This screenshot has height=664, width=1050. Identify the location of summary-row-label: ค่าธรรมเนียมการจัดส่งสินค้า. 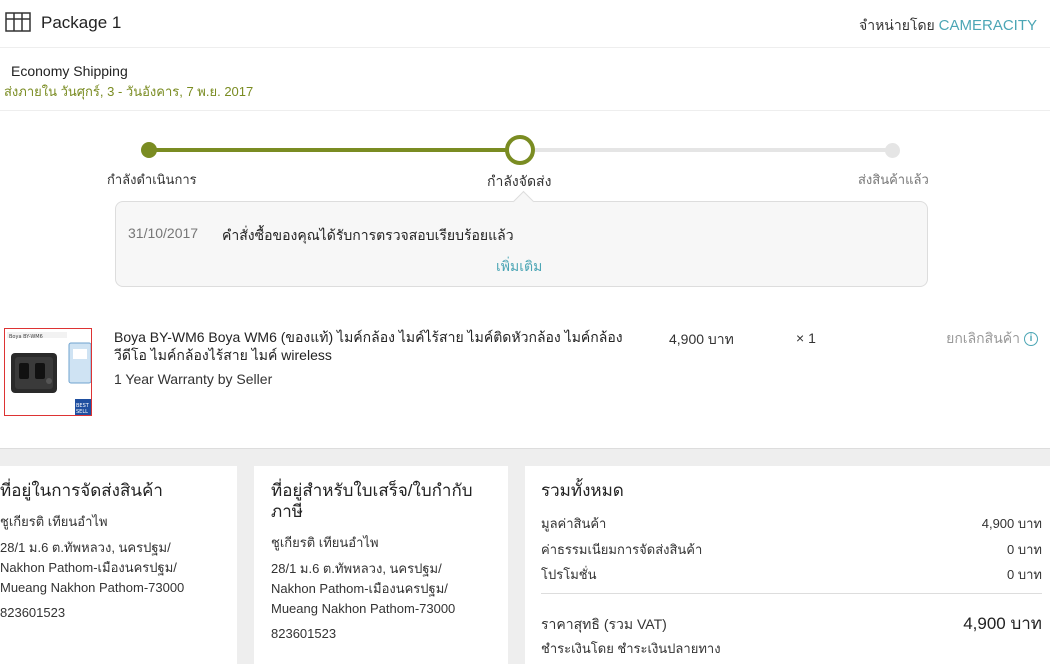
(622, 549).